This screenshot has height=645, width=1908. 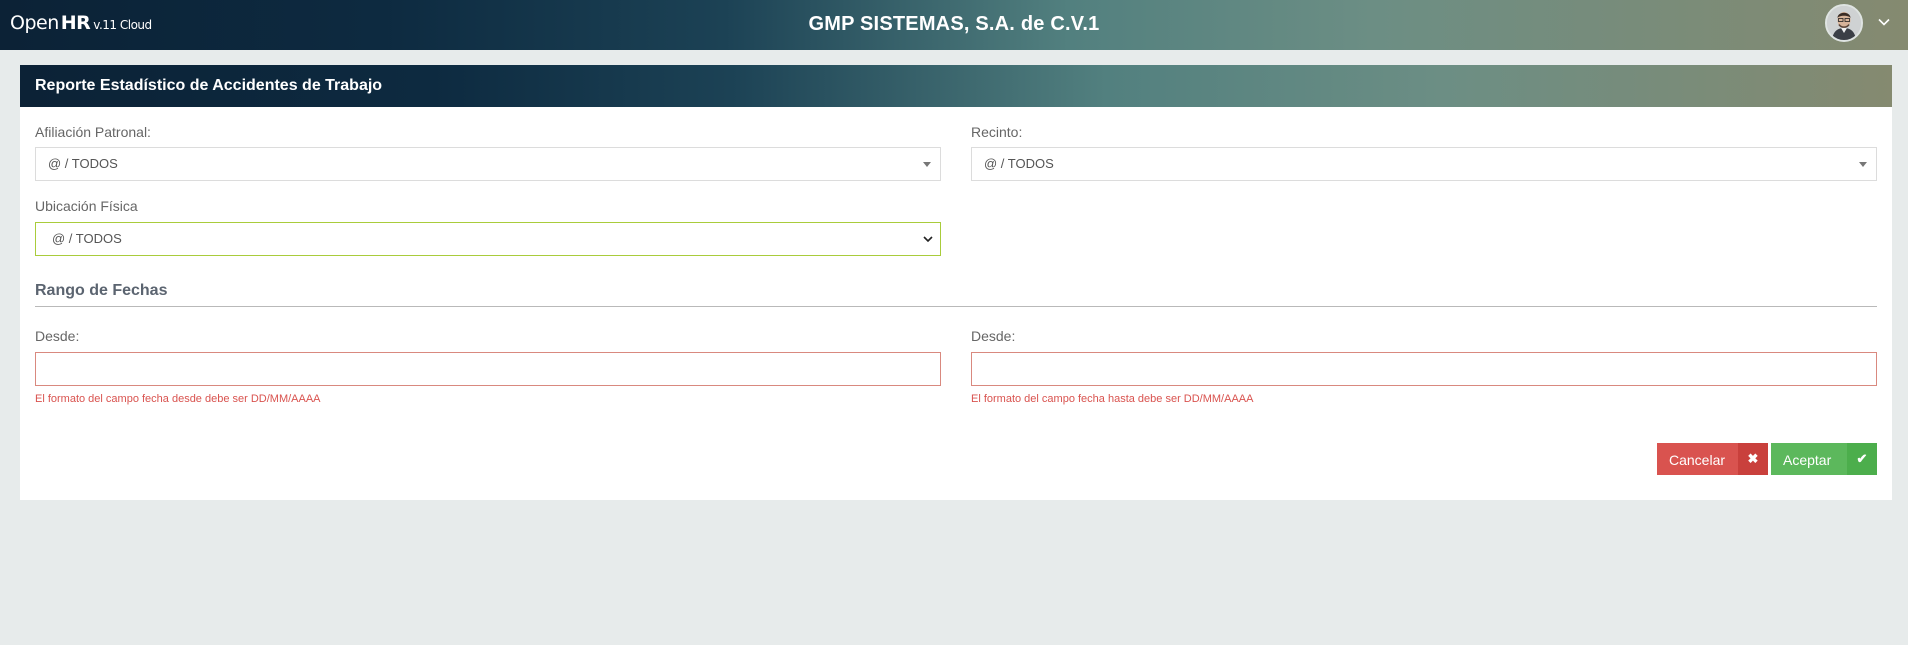 I want to click on hasta-date-input, so click(x=1424, y=369).